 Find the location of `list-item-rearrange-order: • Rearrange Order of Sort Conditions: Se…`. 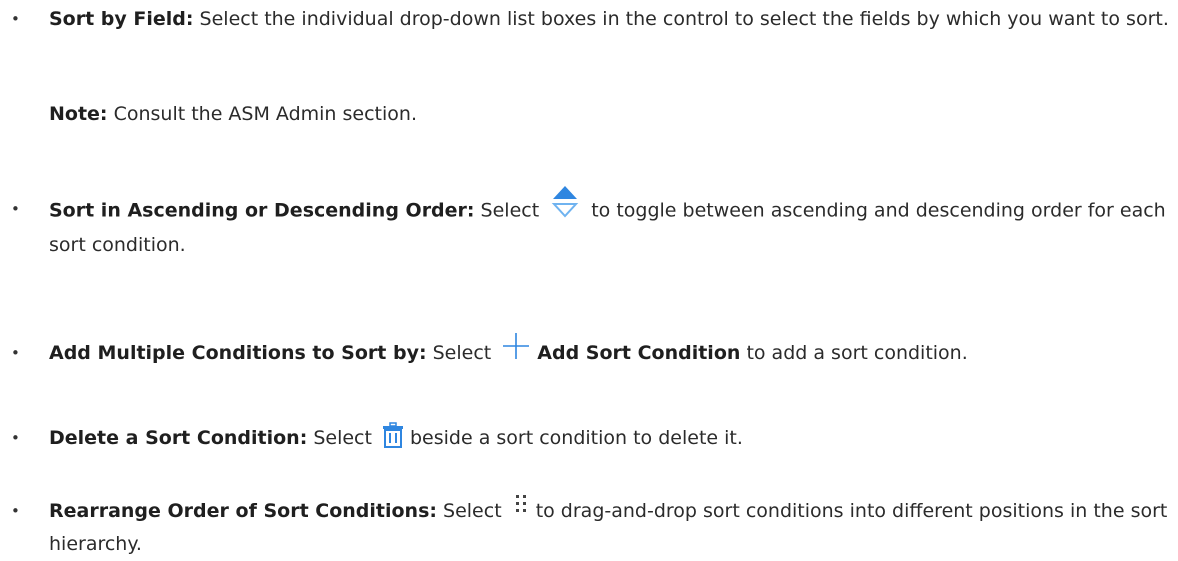

list-item-rearrange-order: • Rearrange Order of Sort Conditions: Se… is located at coordinates (589, 527).